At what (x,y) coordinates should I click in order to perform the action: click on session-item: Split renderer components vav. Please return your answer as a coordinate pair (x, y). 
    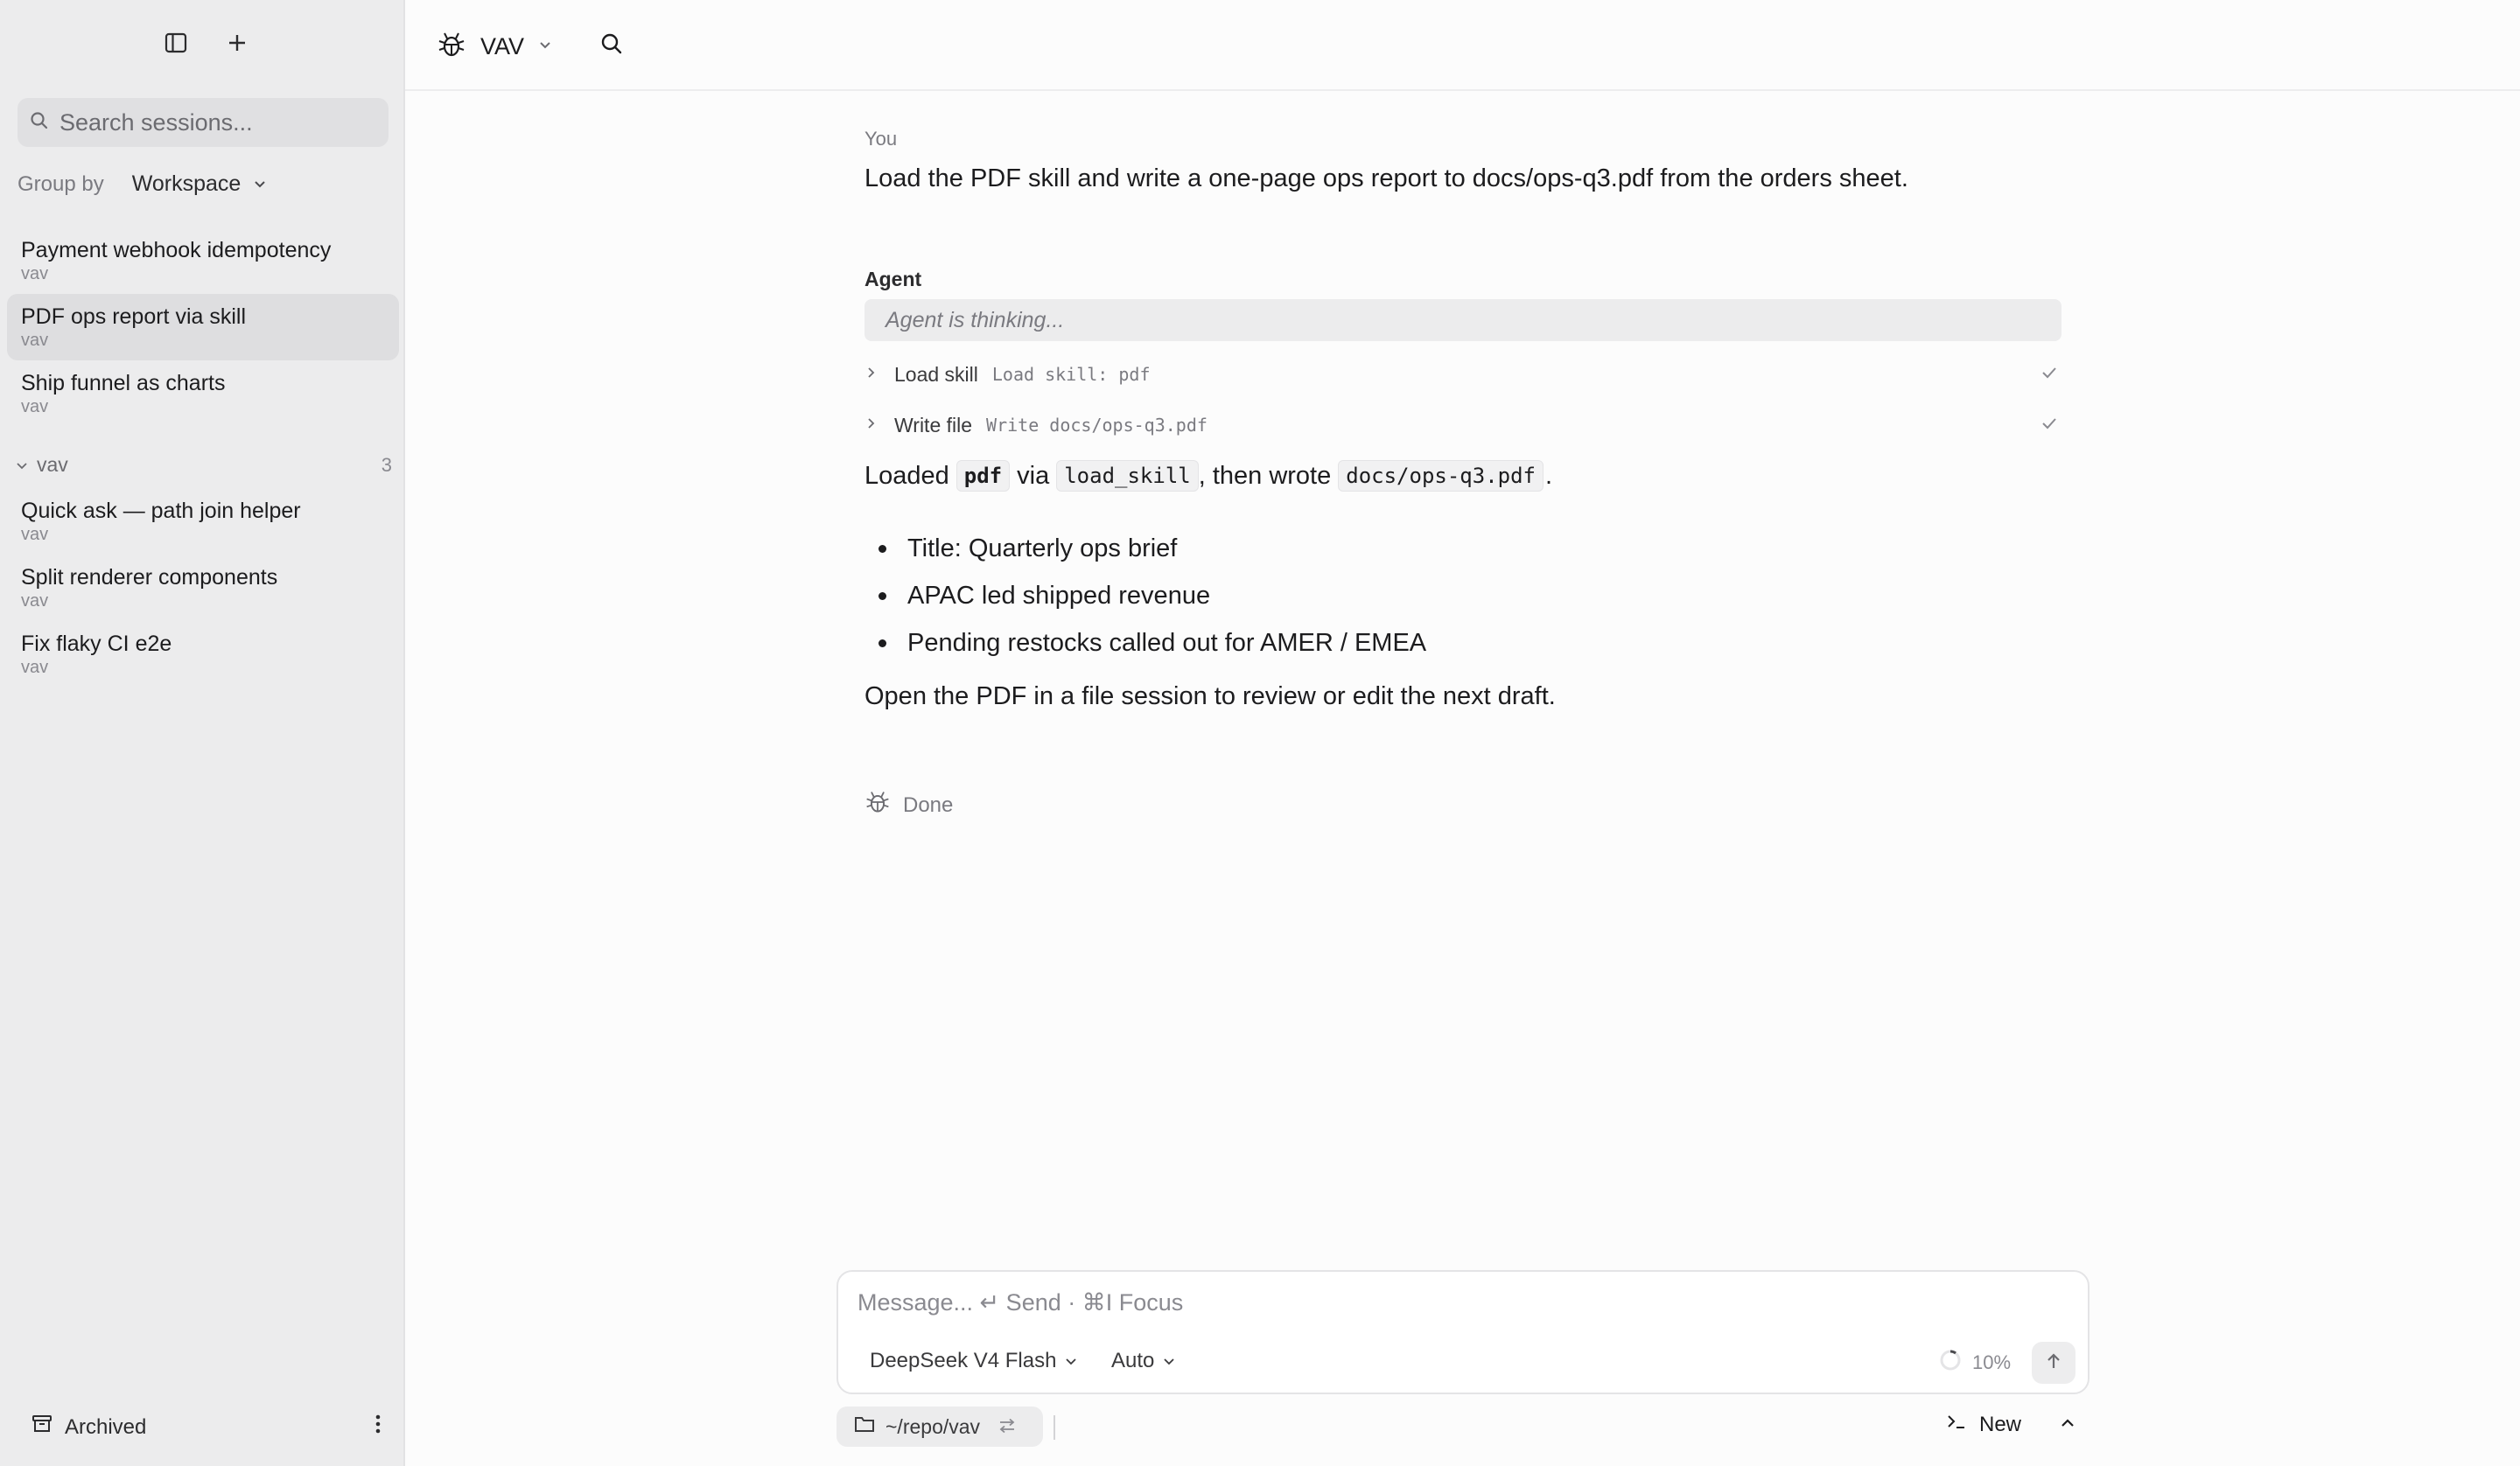
    Looking at the image, I should click on (203, 588).